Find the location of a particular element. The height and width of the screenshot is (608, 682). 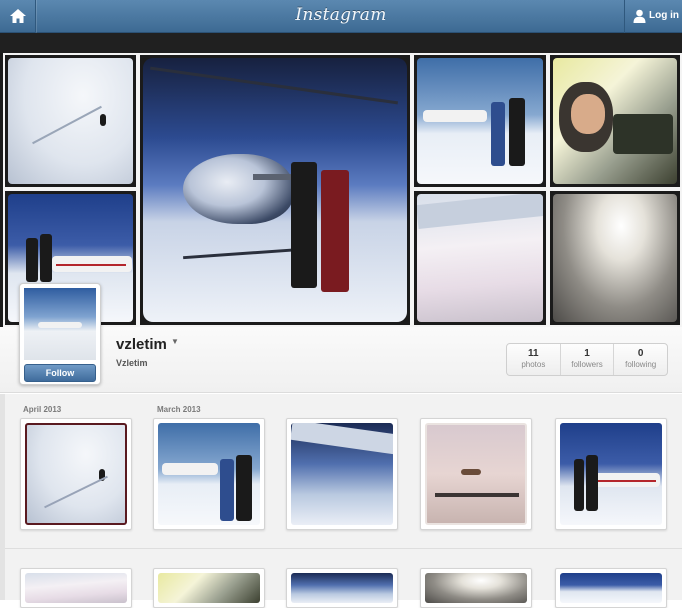

stat-following: 0 following is located at coordinates (640, 359).